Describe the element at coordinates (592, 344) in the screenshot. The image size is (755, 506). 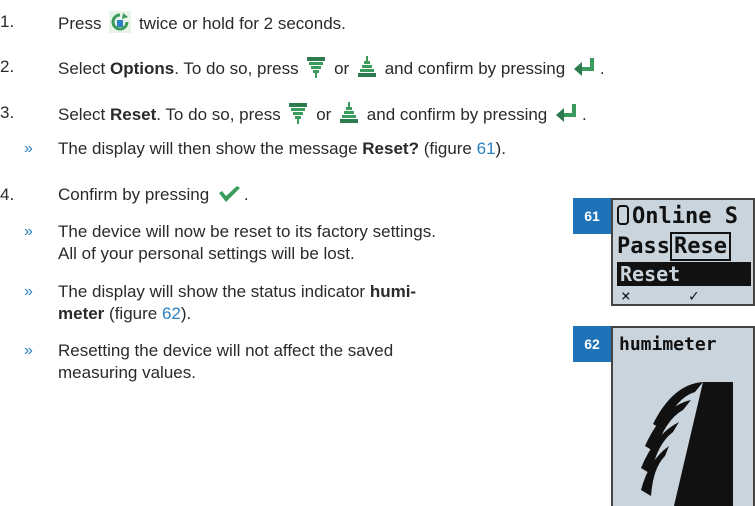
I see `figure-label: 62` at that location.